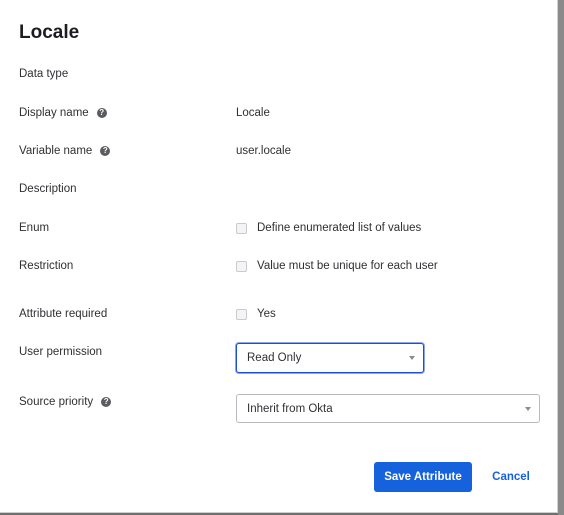  Describe the element at coordinates (241, 266) in the screenshot. I see `restriction-checkbox` at that location.